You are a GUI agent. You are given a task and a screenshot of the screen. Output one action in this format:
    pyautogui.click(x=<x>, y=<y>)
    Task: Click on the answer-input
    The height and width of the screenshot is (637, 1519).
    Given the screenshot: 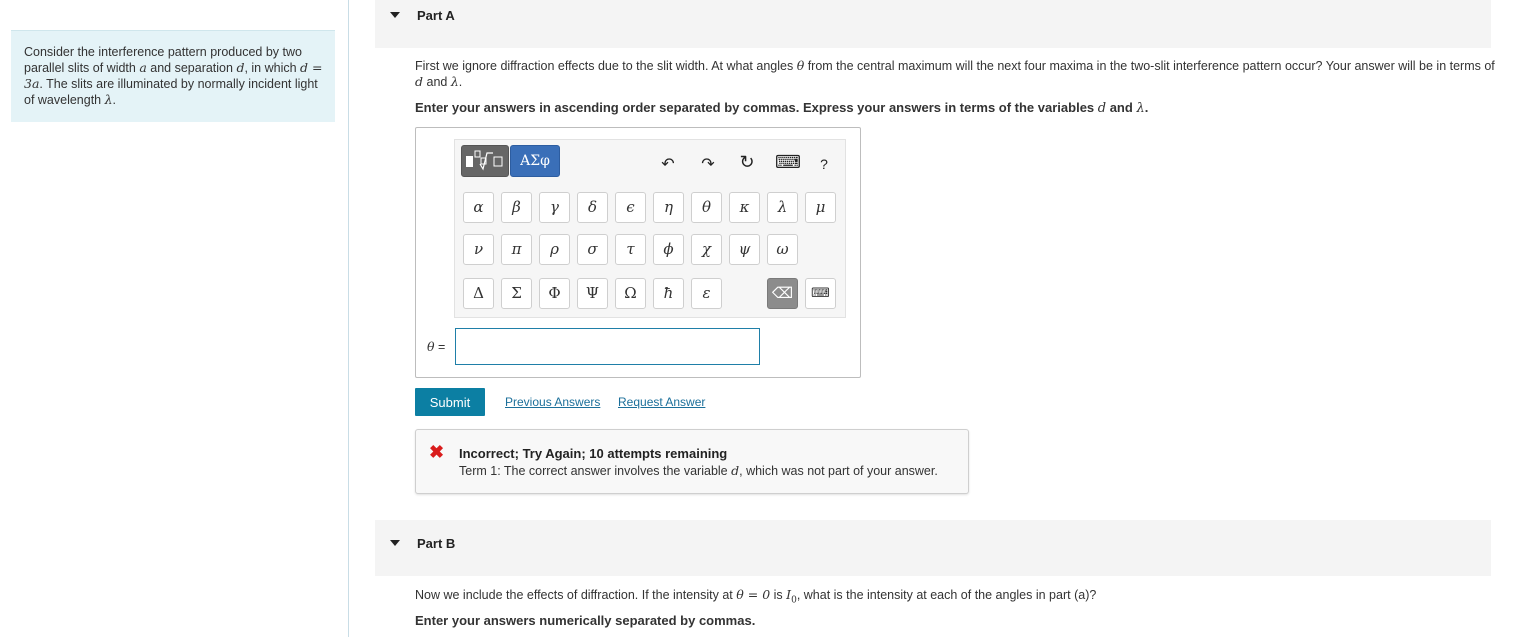 What is the action you would take?
    pyautogui.click(x=607, y=346)
    